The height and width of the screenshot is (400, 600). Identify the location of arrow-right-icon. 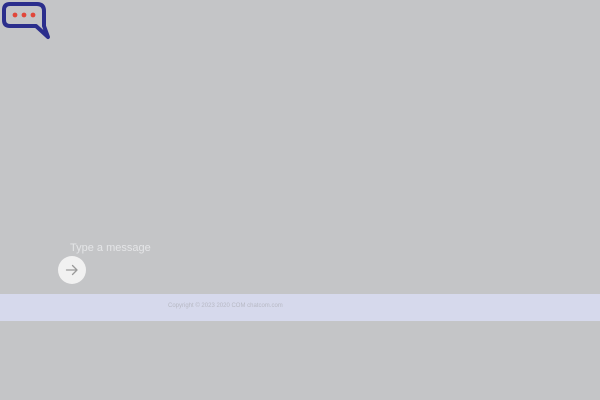
(71, 270).